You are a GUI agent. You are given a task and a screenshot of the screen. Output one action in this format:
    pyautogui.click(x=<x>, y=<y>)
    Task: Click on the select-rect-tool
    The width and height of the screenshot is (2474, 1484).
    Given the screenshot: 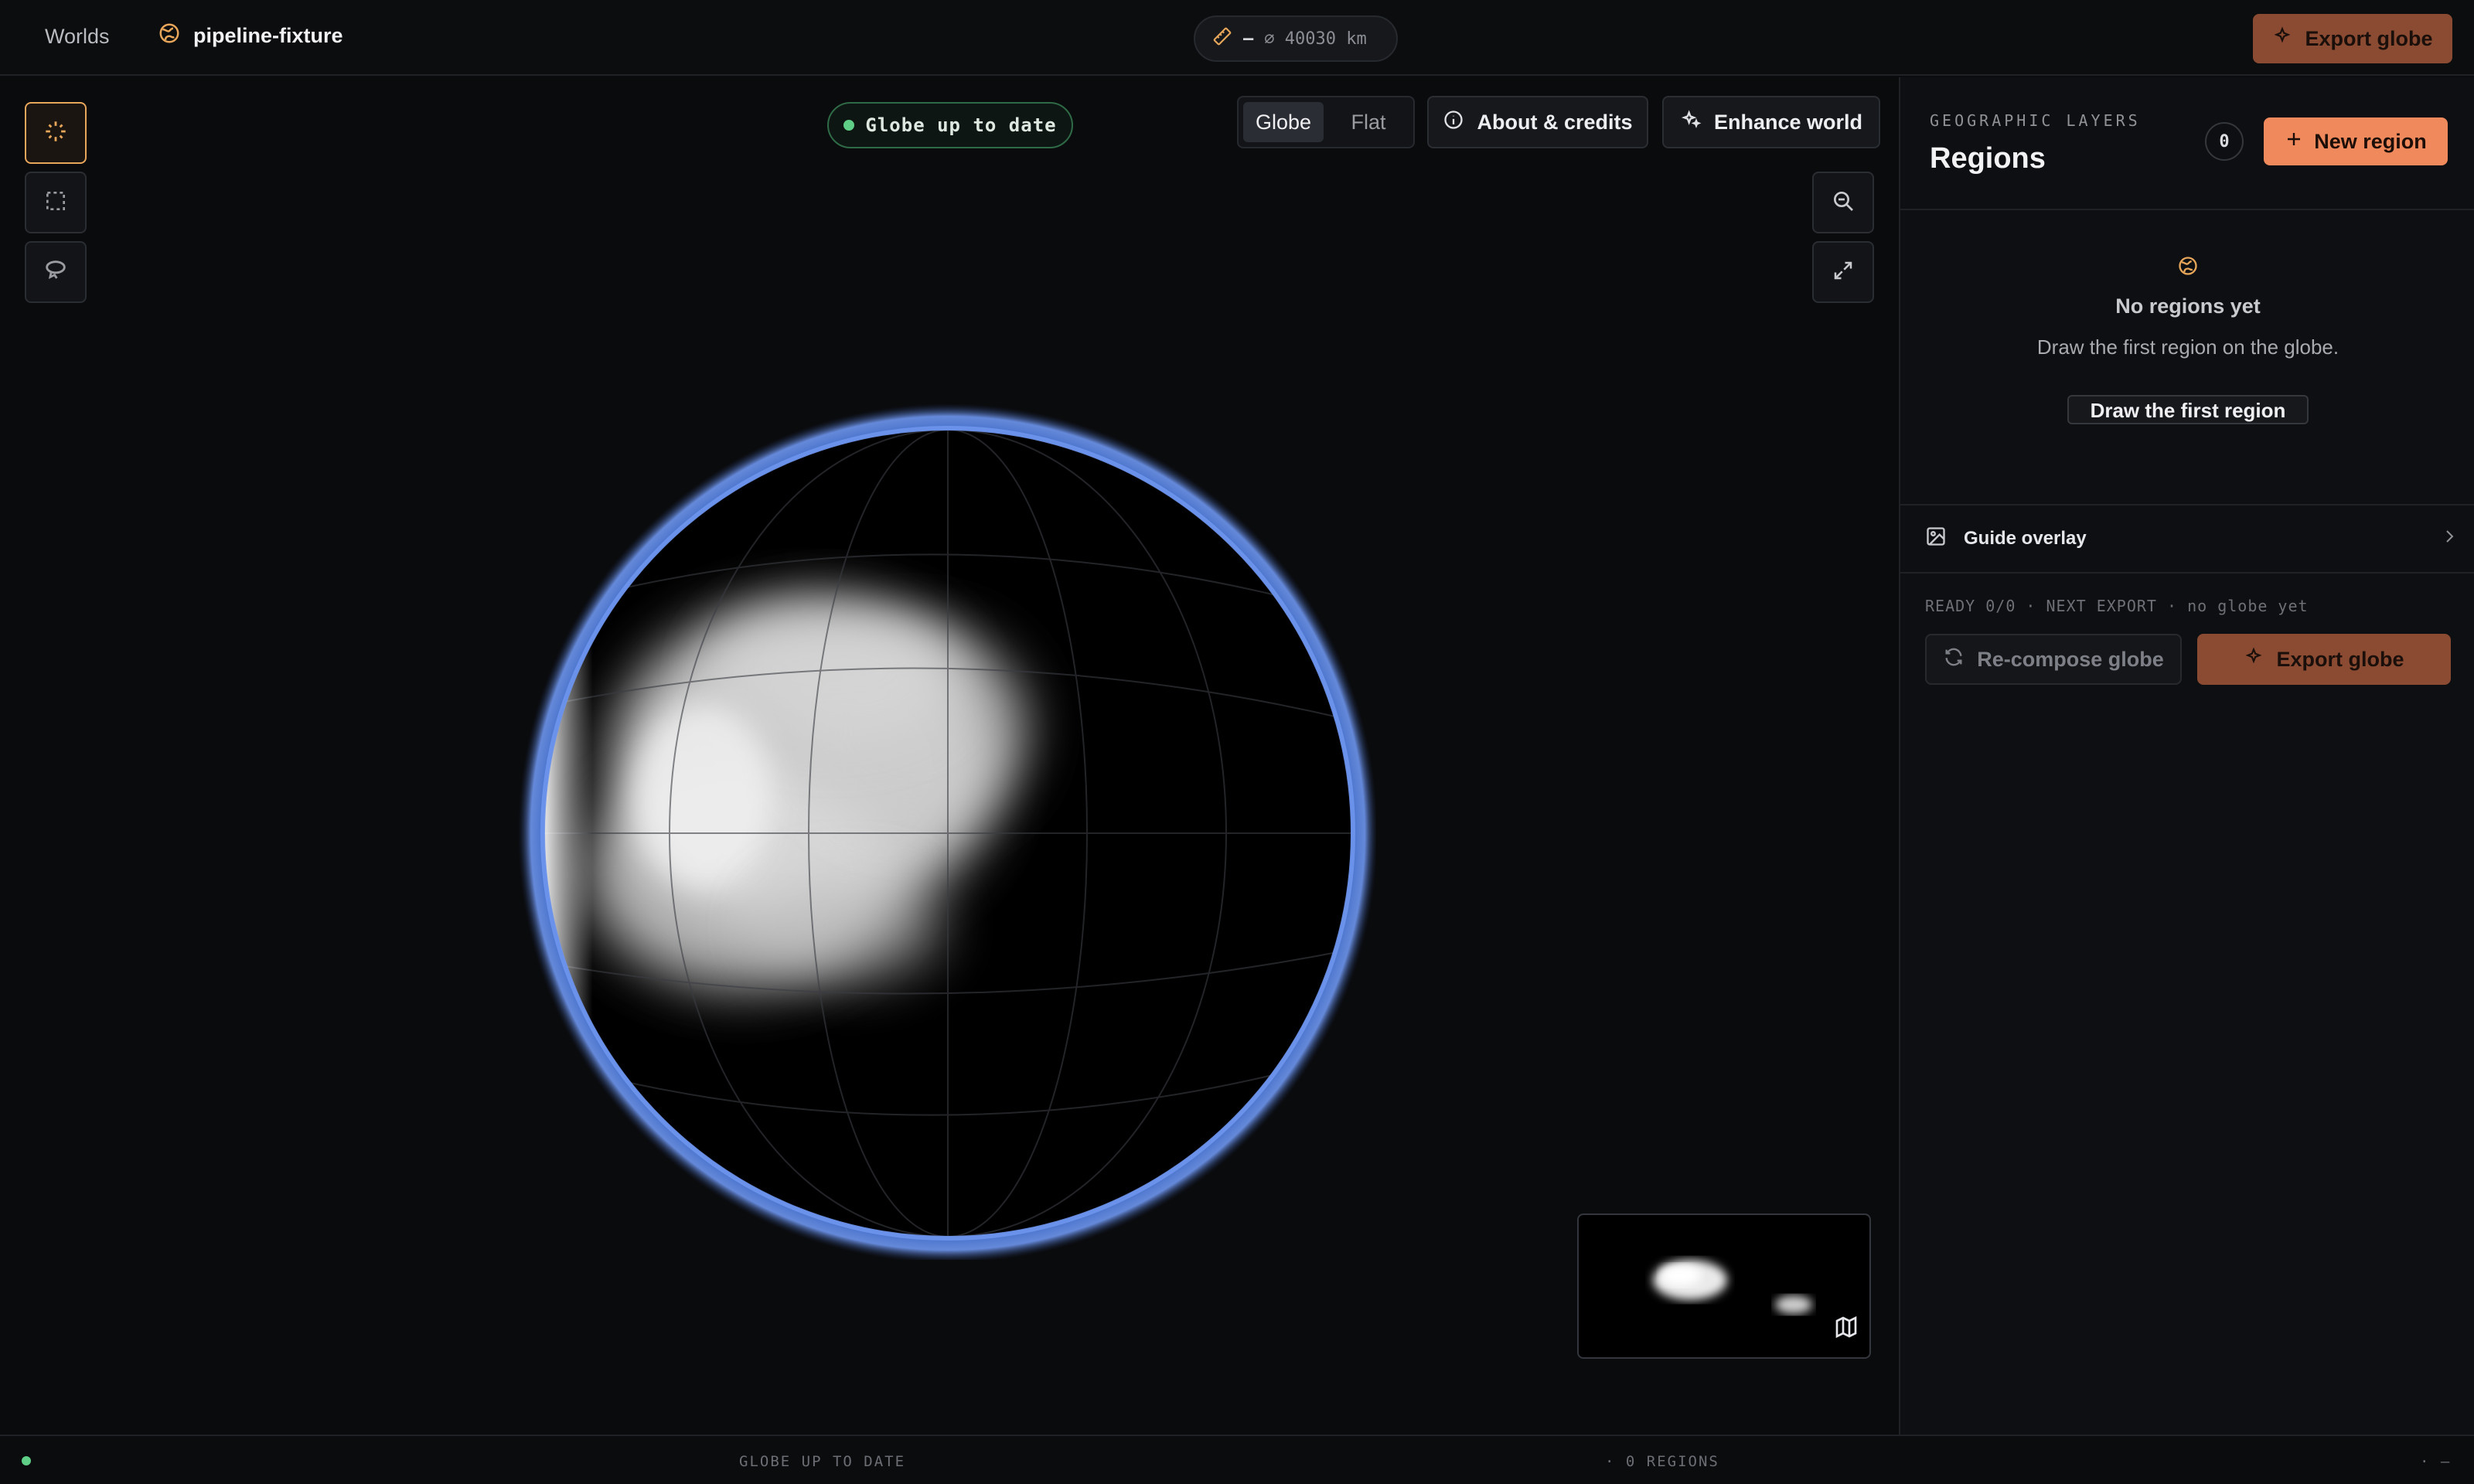 What is the action you would take?
    pyautogui.click(x=56, y=202)
    